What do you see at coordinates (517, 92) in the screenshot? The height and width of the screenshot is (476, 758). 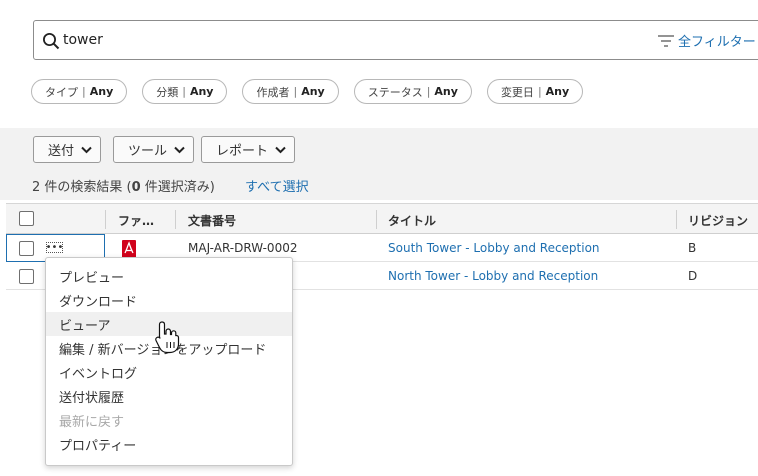 I see `chip-label: 変更日` at bounding box center [517, 92].